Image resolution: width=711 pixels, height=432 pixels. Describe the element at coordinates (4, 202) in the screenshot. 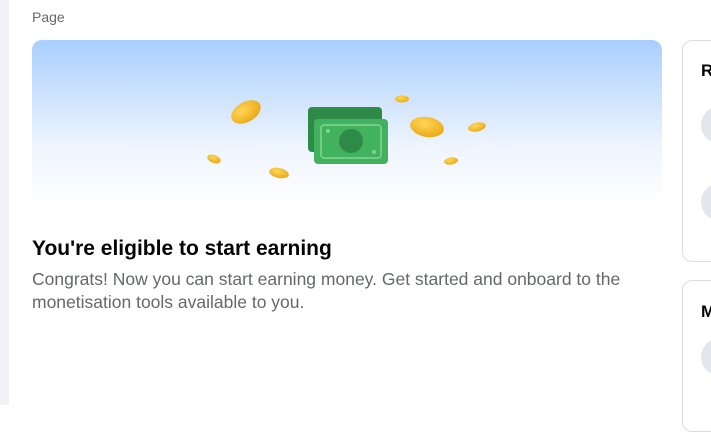

I see `left-rail` at that location.